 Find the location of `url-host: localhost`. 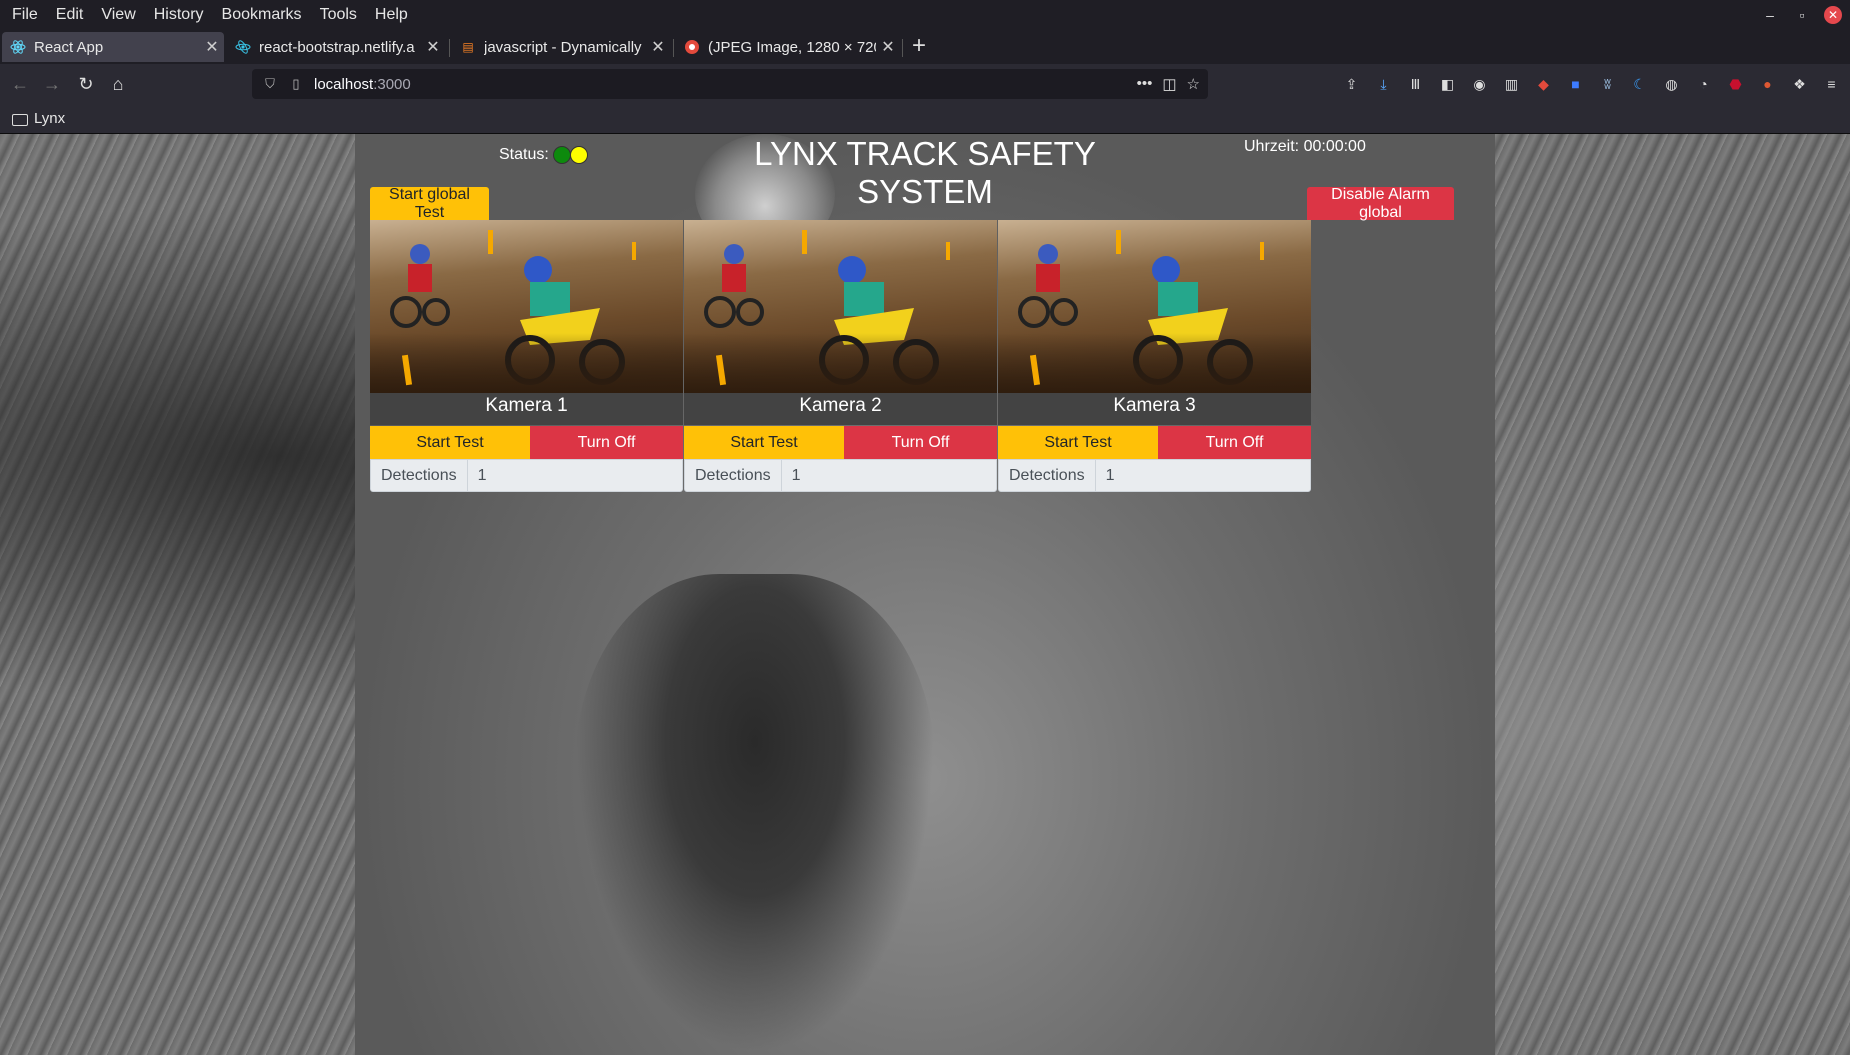

url-host: localhost is located at coordinates (344, 84).